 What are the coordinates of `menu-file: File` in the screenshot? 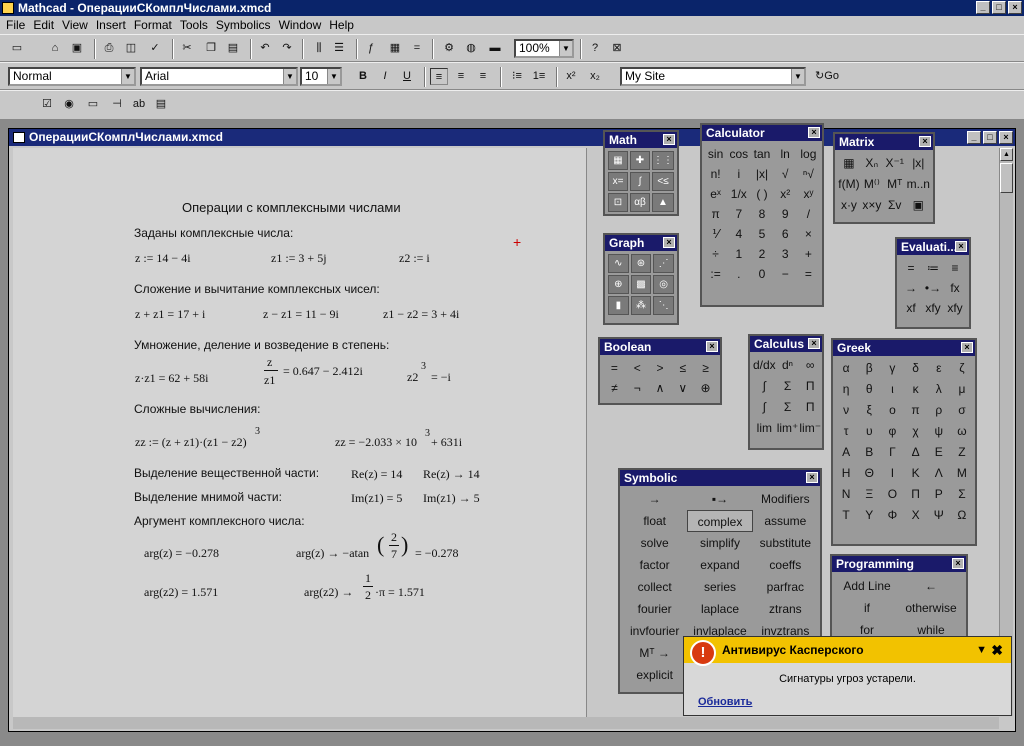 It's located at (15, 25).